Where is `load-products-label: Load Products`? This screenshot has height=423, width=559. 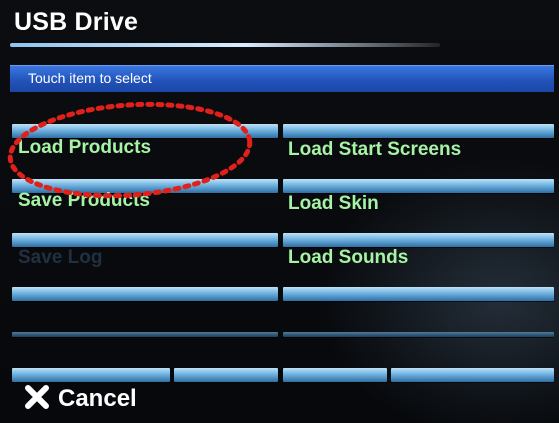
load-products-label: Load Products is located at coordinates (85, 147).